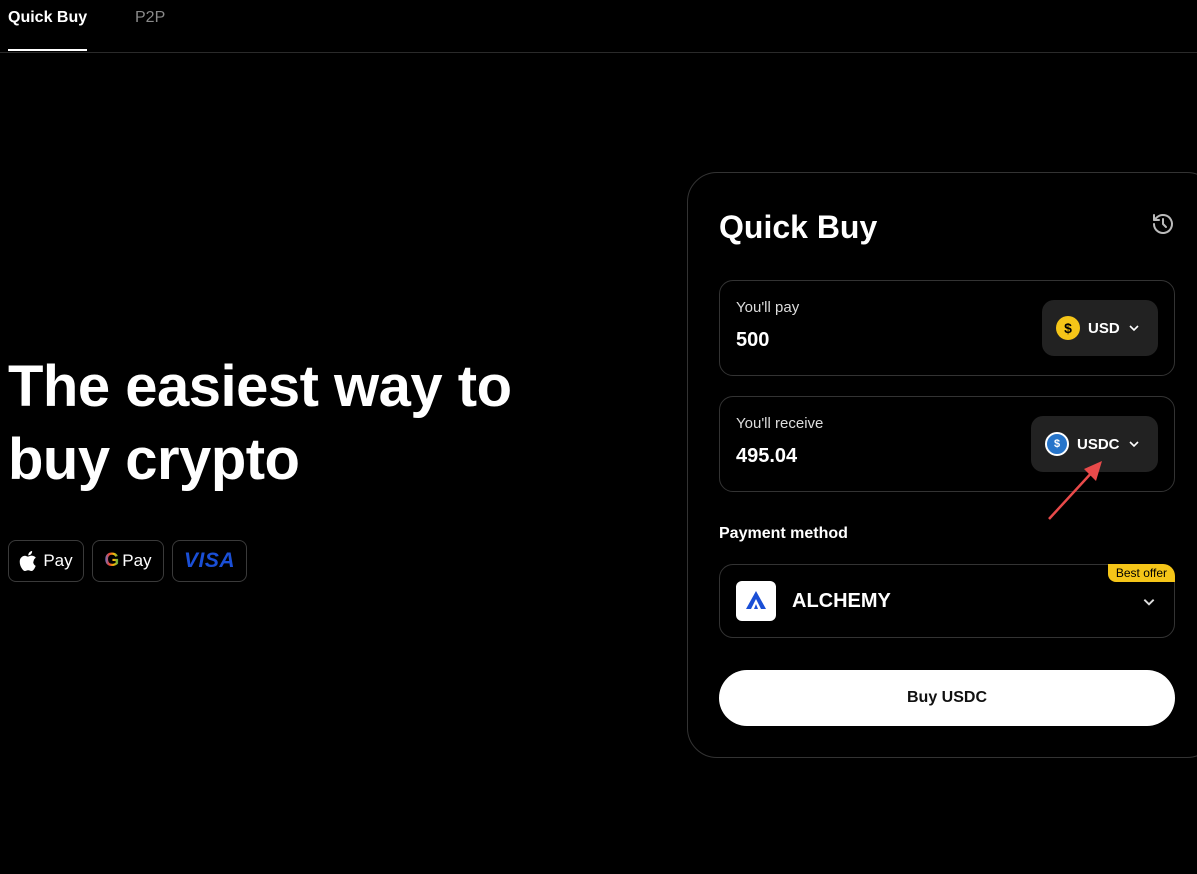 This screenshot has width=1197, height=874. What do you see at coordinates (598, 26) in the screenshot?
I see `top-tabs: Quick Buy P2P` at bounding box center [598, 26].